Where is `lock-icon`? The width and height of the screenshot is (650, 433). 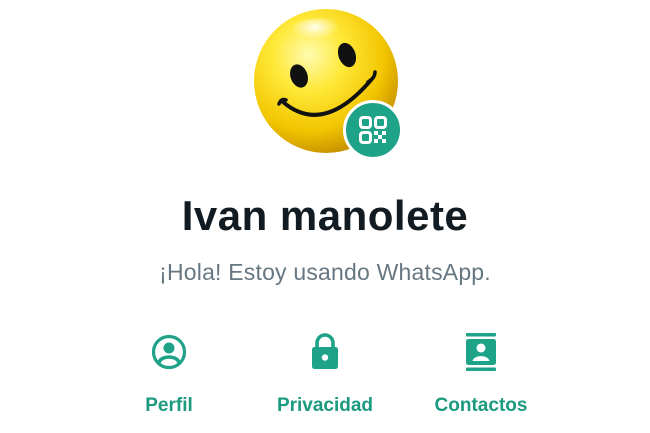
lock-icon is located at coordinates (325, 352).